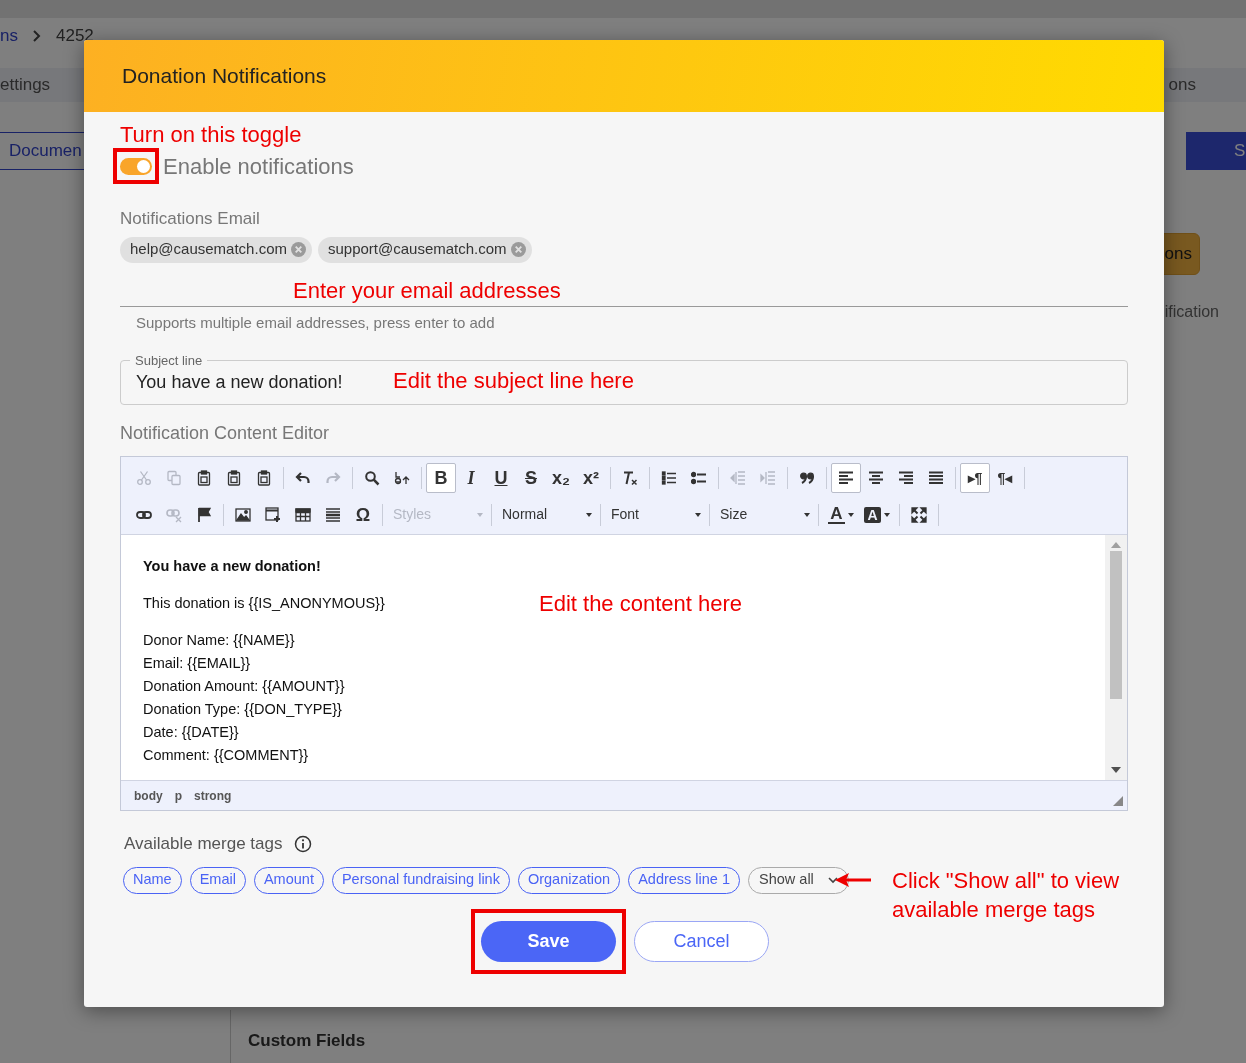 The width and height of the screenshot is (1246, 1063). I want to click on breadcrumb-item: 4252, so click(74, 36).